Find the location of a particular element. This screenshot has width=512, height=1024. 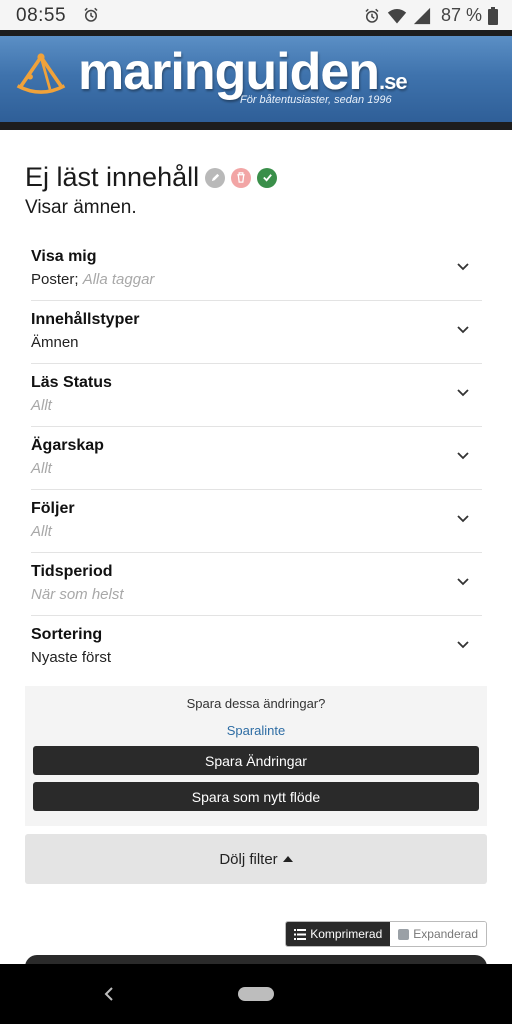

battery-icon is located at coordinates (493, 15).